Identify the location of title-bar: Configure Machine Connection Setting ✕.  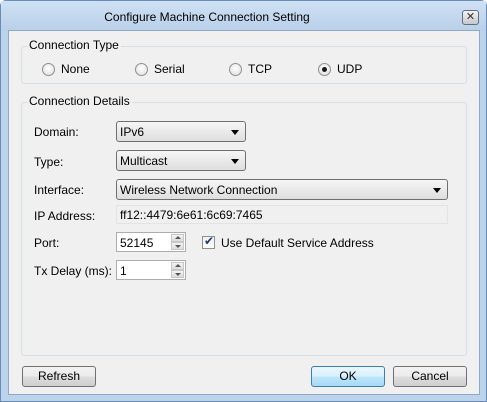
(243, 16).